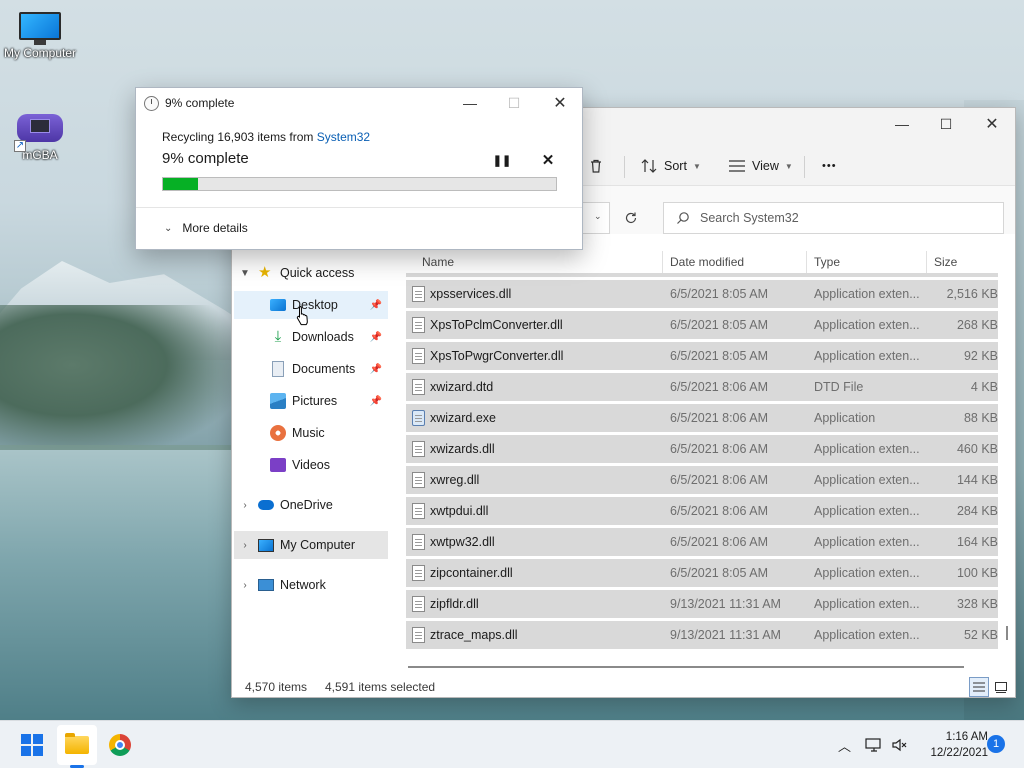 This screenshot has width=1024, height=768. I want to click on table-row: xwizard.dtd 6/5/2021 8:06 AM DTD File 4 KB, so click(702, 387).